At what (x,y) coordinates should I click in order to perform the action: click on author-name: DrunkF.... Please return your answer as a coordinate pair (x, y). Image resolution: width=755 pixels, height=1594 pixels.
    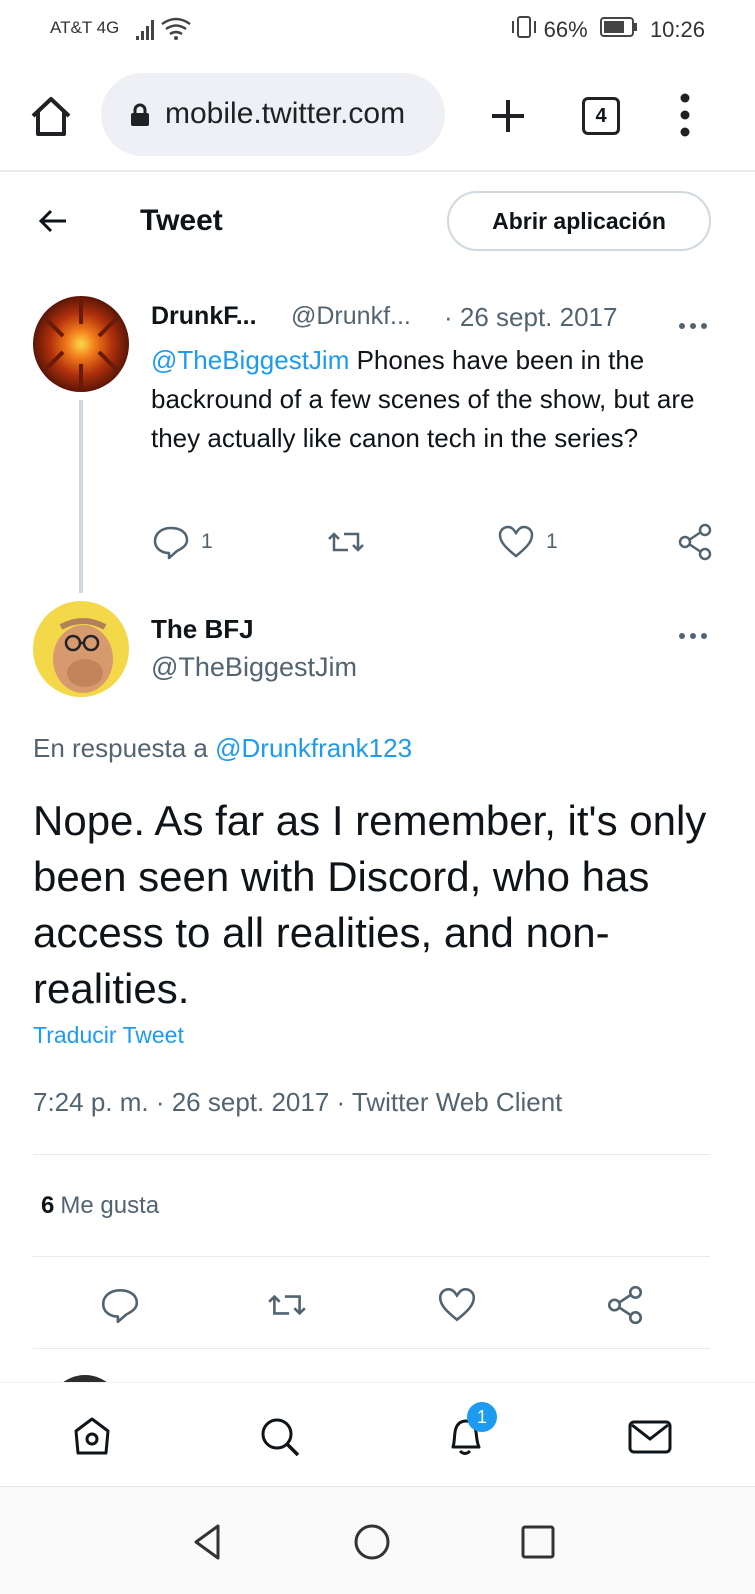
    Looking at the image, I should click on (204, 316).